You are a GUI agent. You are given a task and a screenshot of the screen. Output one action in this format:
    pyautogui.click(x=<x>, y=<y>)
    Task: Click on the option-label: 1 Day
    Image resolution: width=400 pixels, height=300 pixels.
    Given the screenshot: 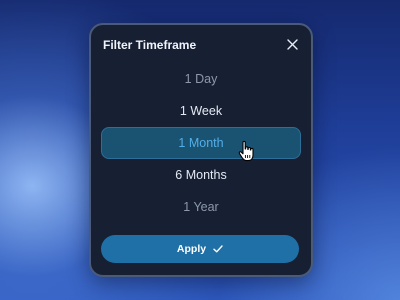 What is the action you would take?
    pyautogui.click(x=201, y=79)
    